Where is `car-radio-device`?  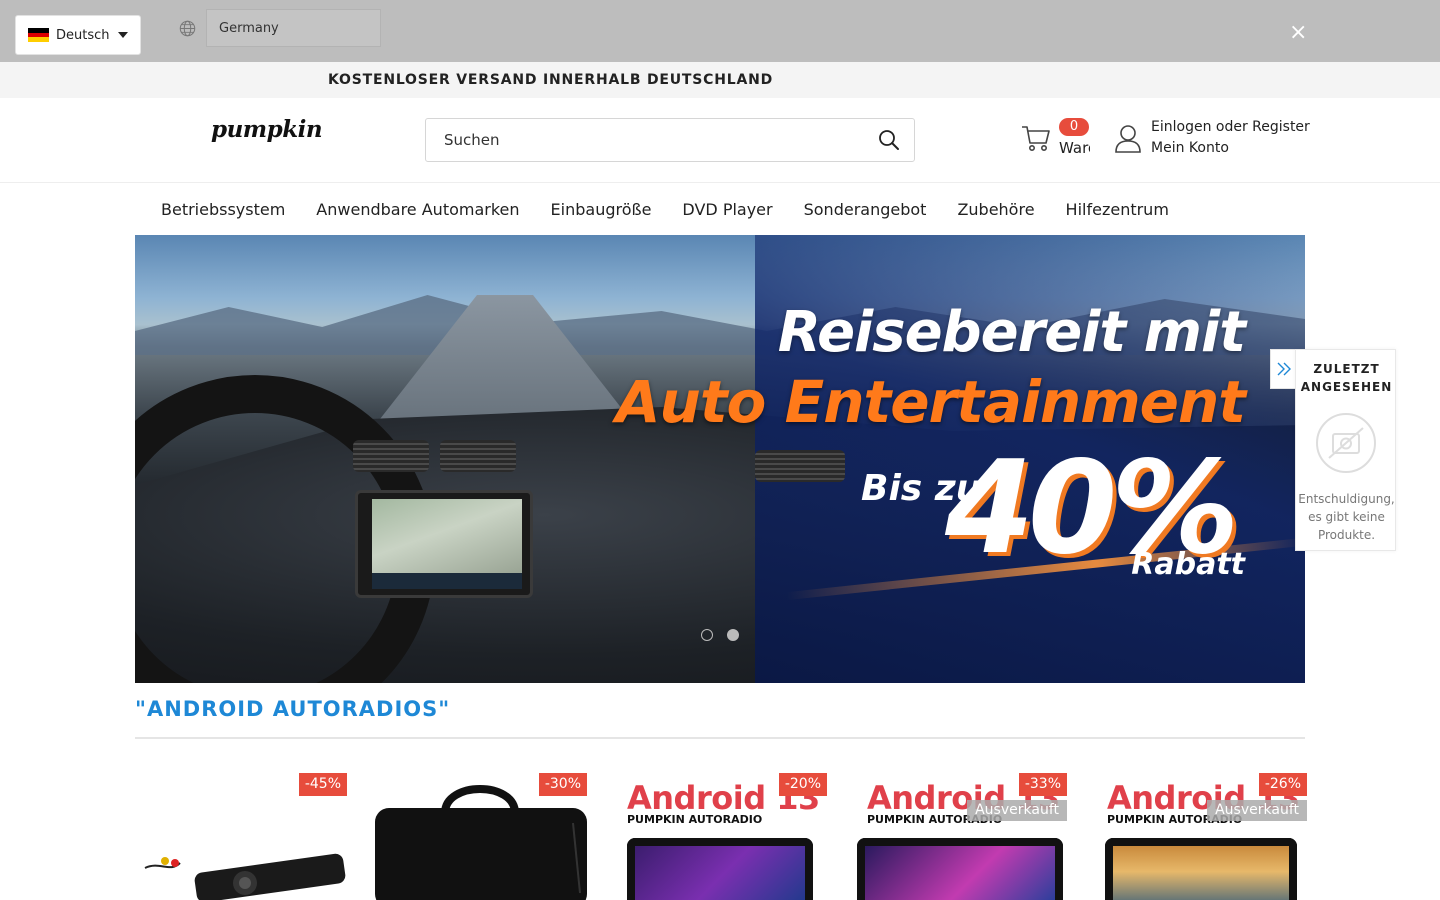
car-radio-device is located at coordinates (444, 544).